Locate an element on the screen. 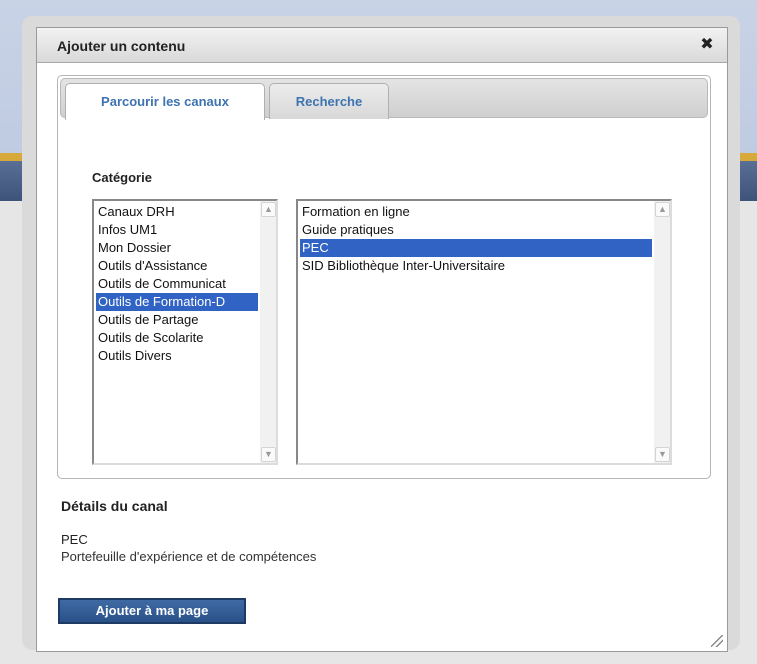  channel-scrollbar: ▲ ▼ is located at coordinates (662, 332).